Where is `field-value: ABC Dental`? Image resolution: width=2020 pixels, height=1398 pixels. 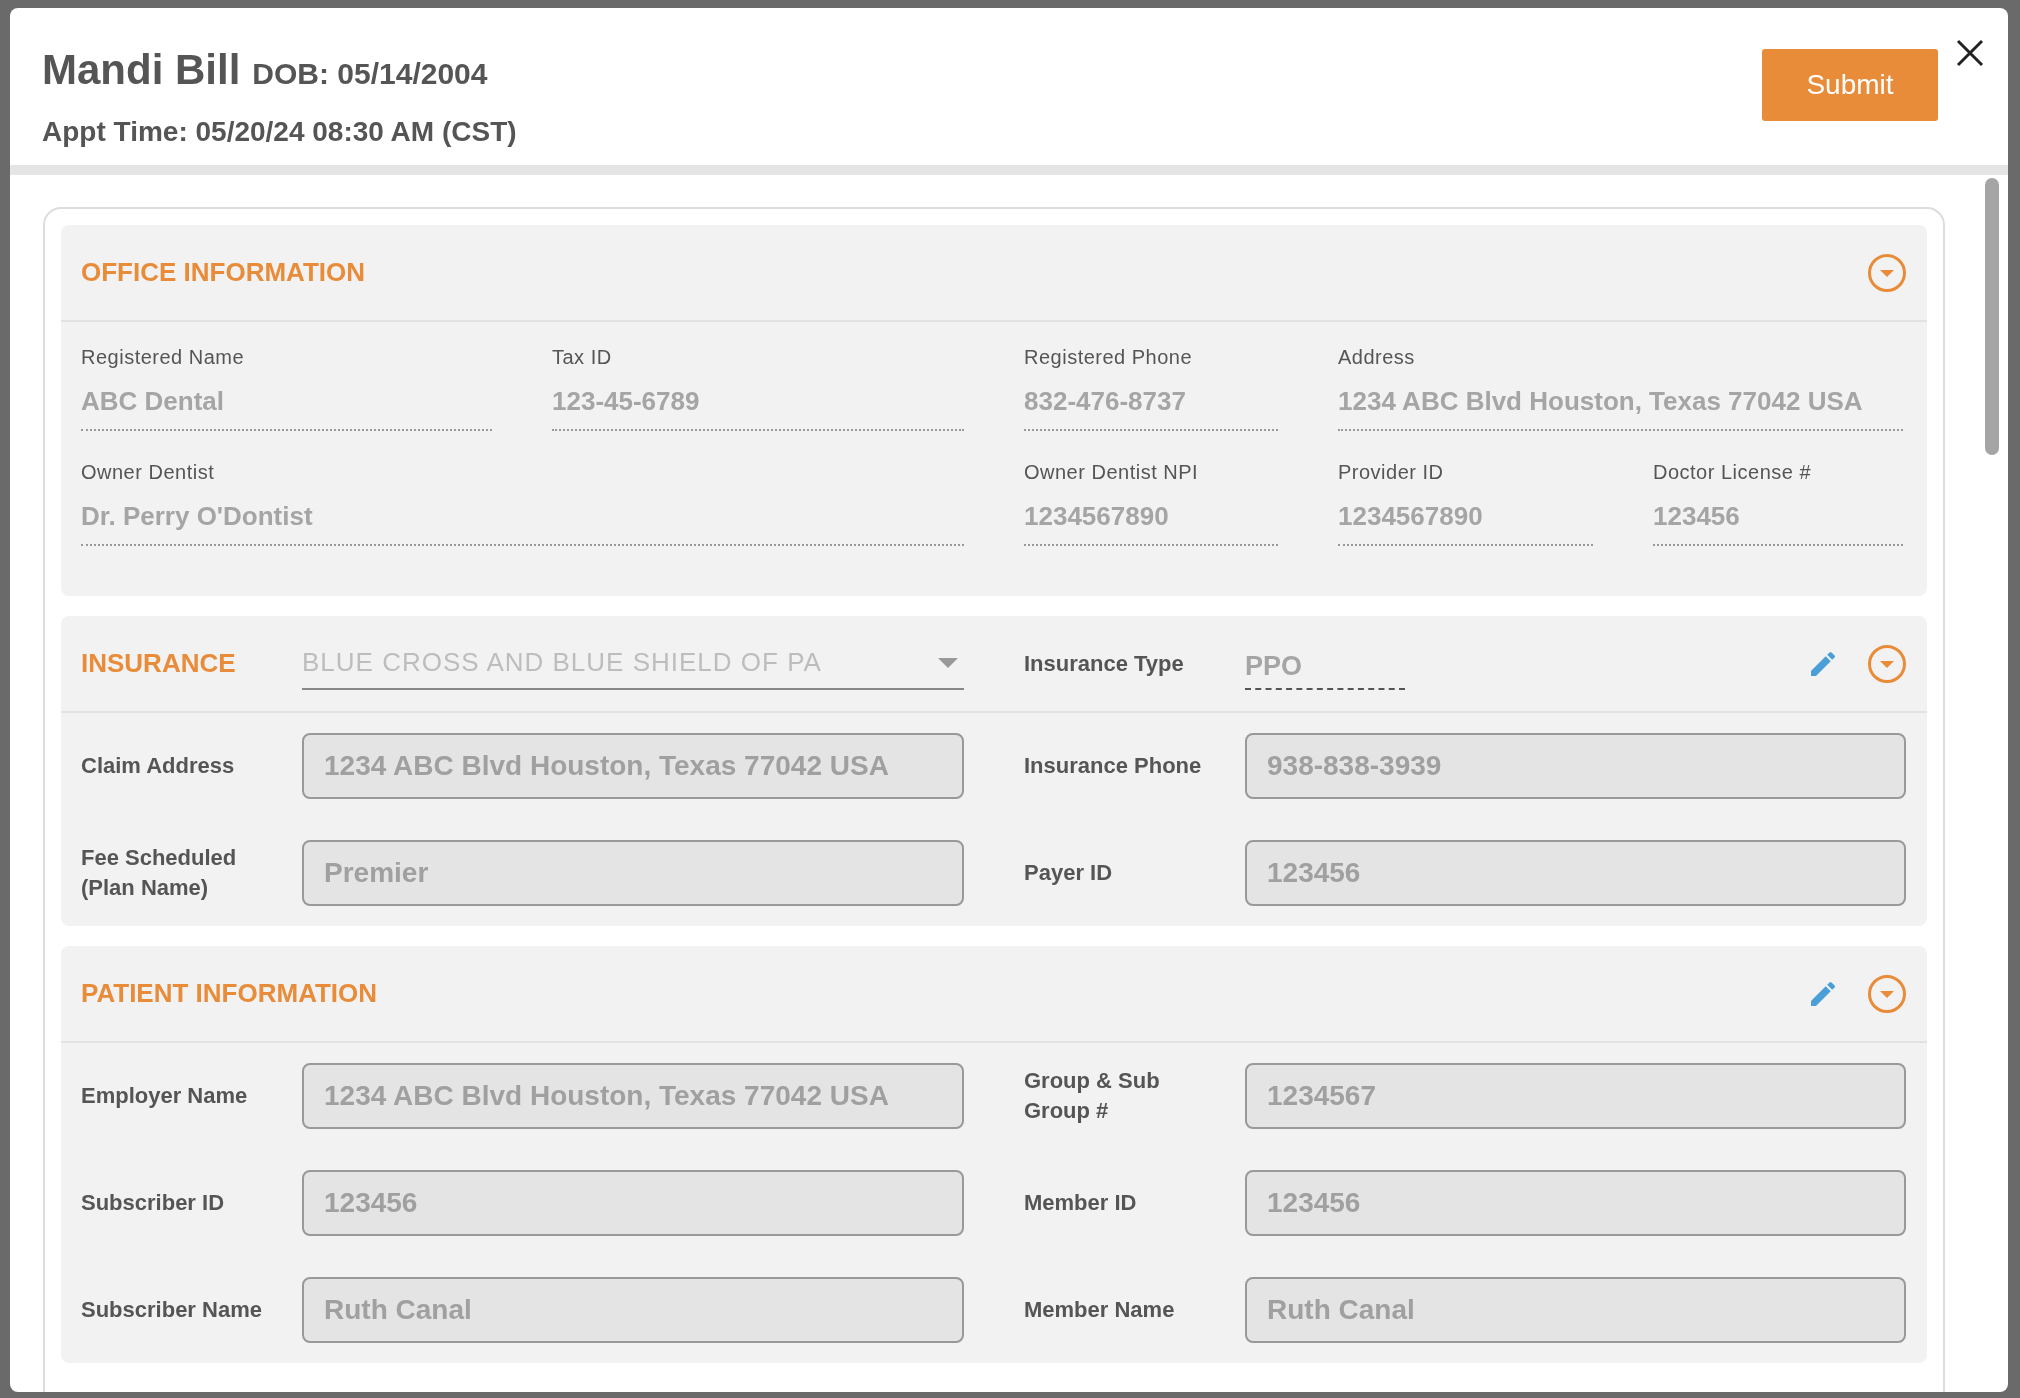
field-value: ABC Dental is located at coordinates (286, 406).